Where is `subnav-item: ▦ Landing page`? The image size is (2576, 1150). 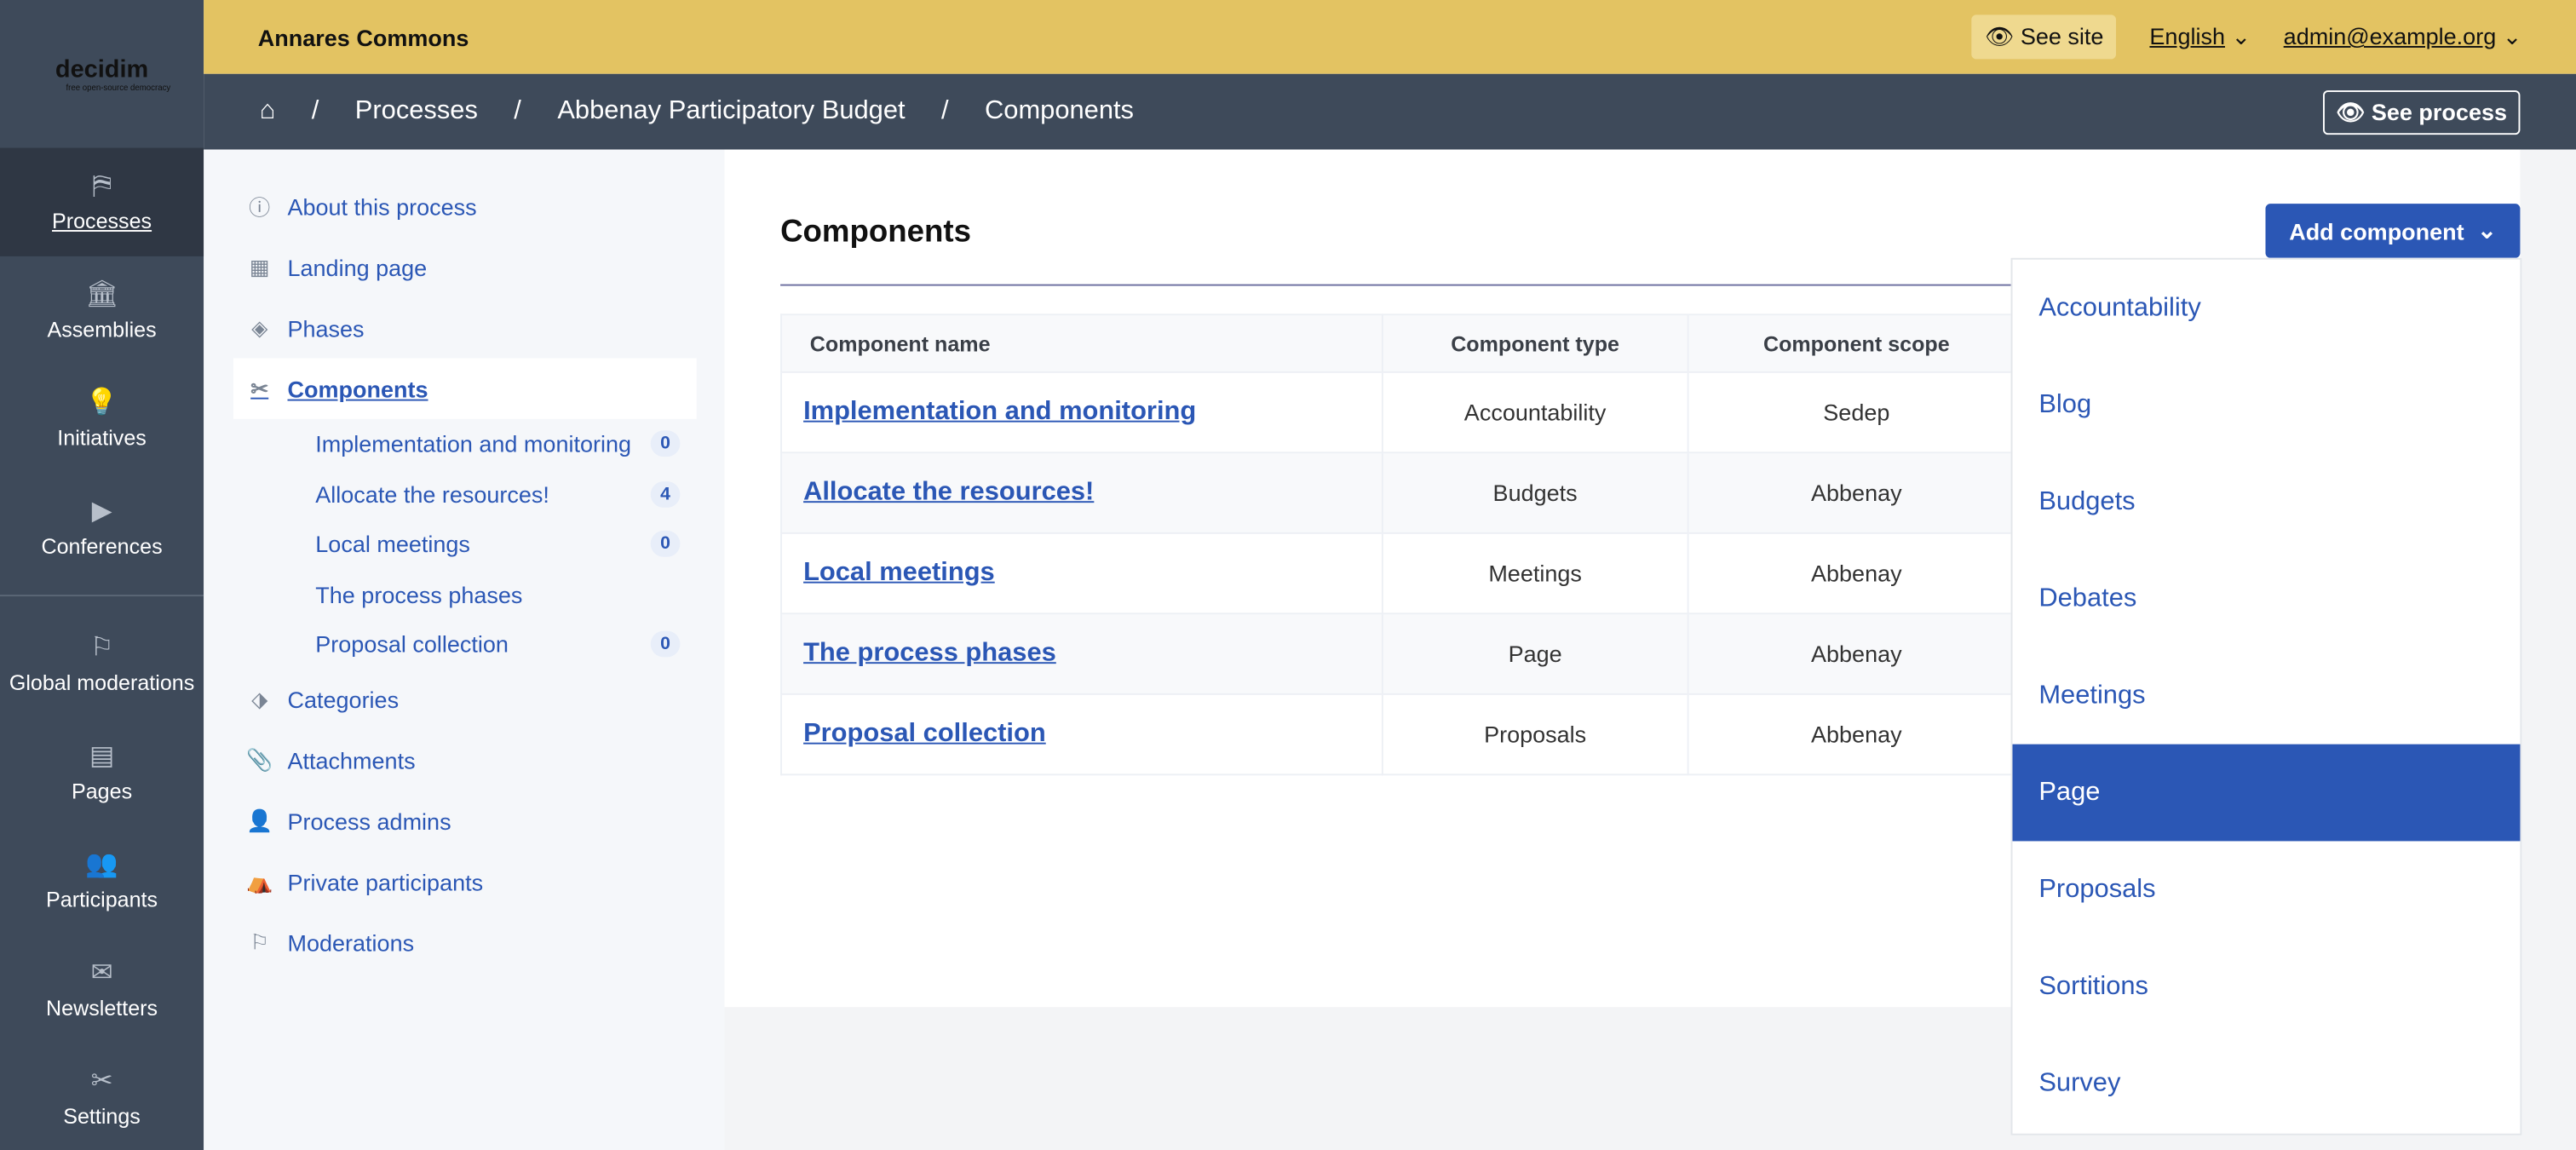
subnav-item: ▦ Landing page is located at coordinates (464, 267).